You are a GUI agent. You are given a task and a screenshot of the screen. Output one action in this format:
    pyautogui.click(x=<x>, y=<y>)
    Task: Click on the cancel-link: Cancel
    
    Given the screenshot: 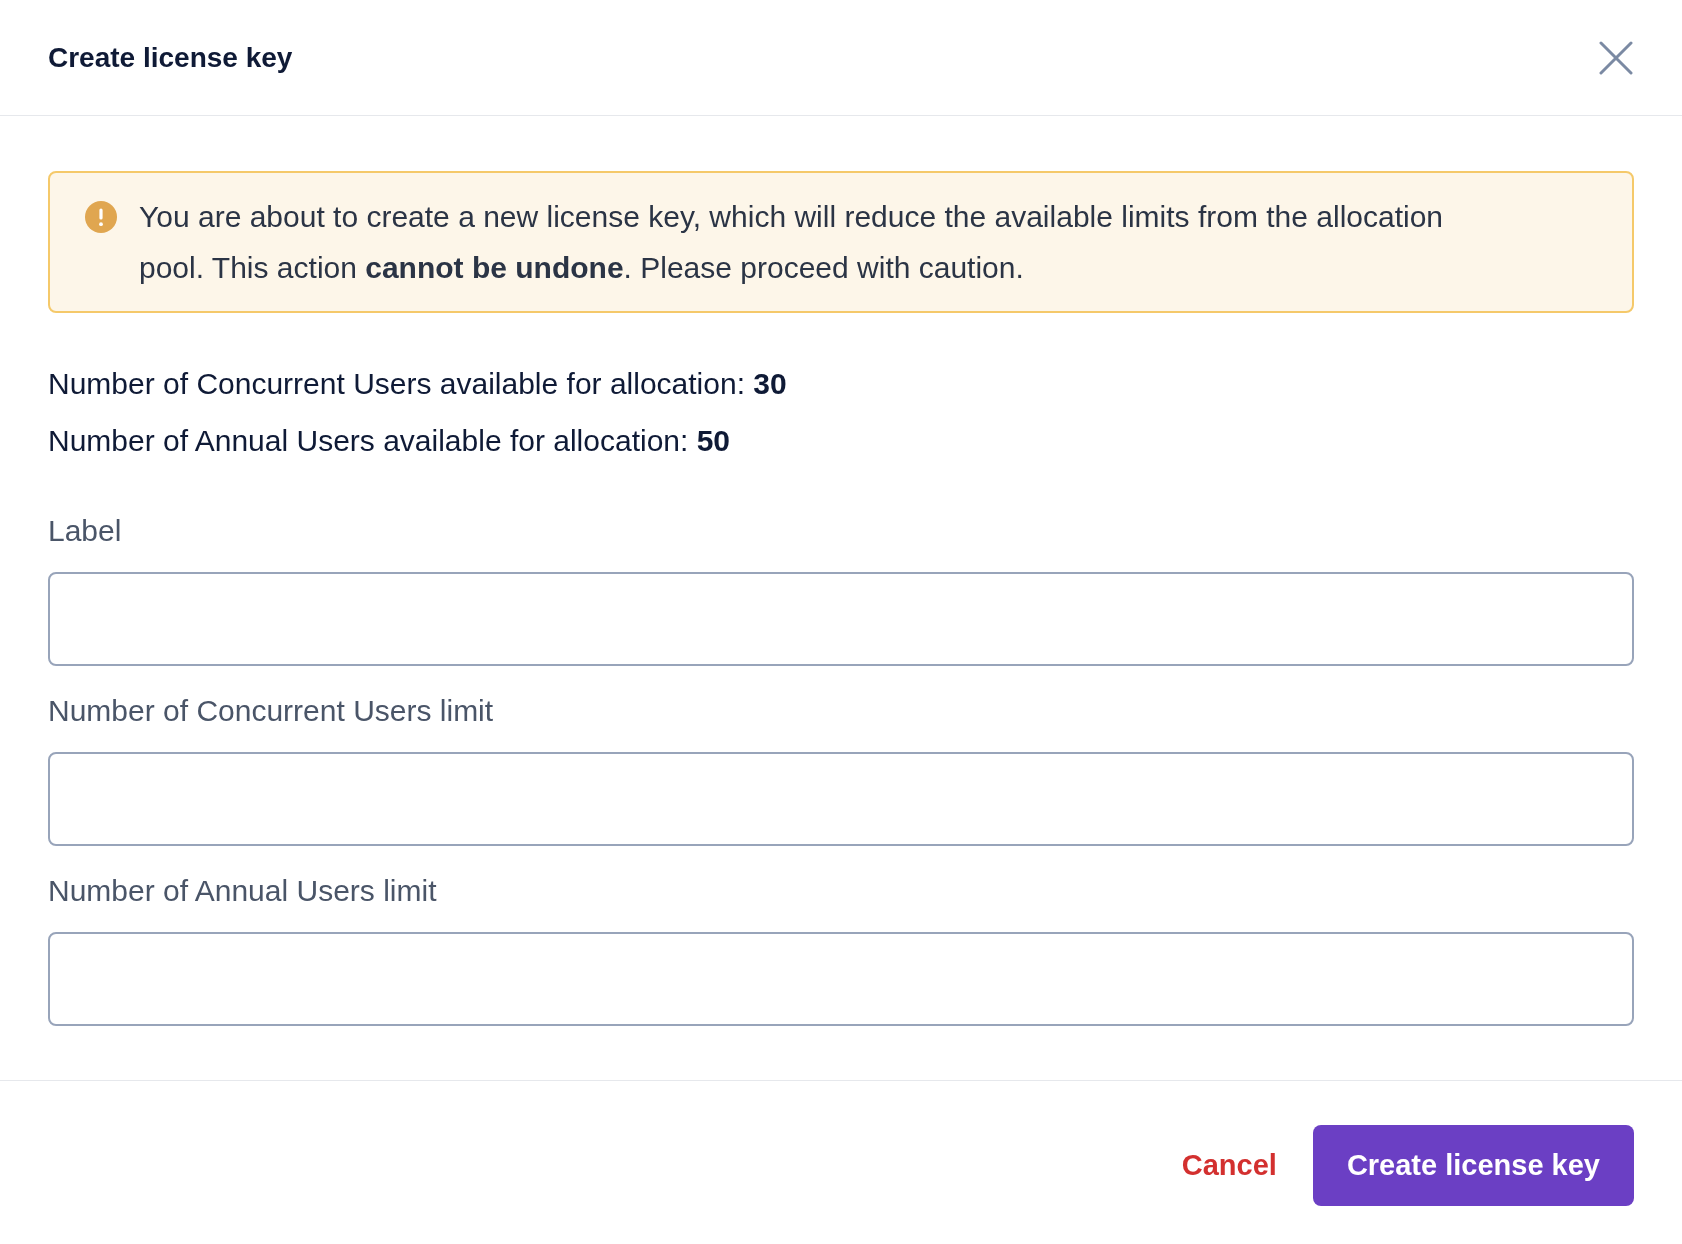 What is the action you would take?
    pyautogui.click(x=1229, y=1165)
    